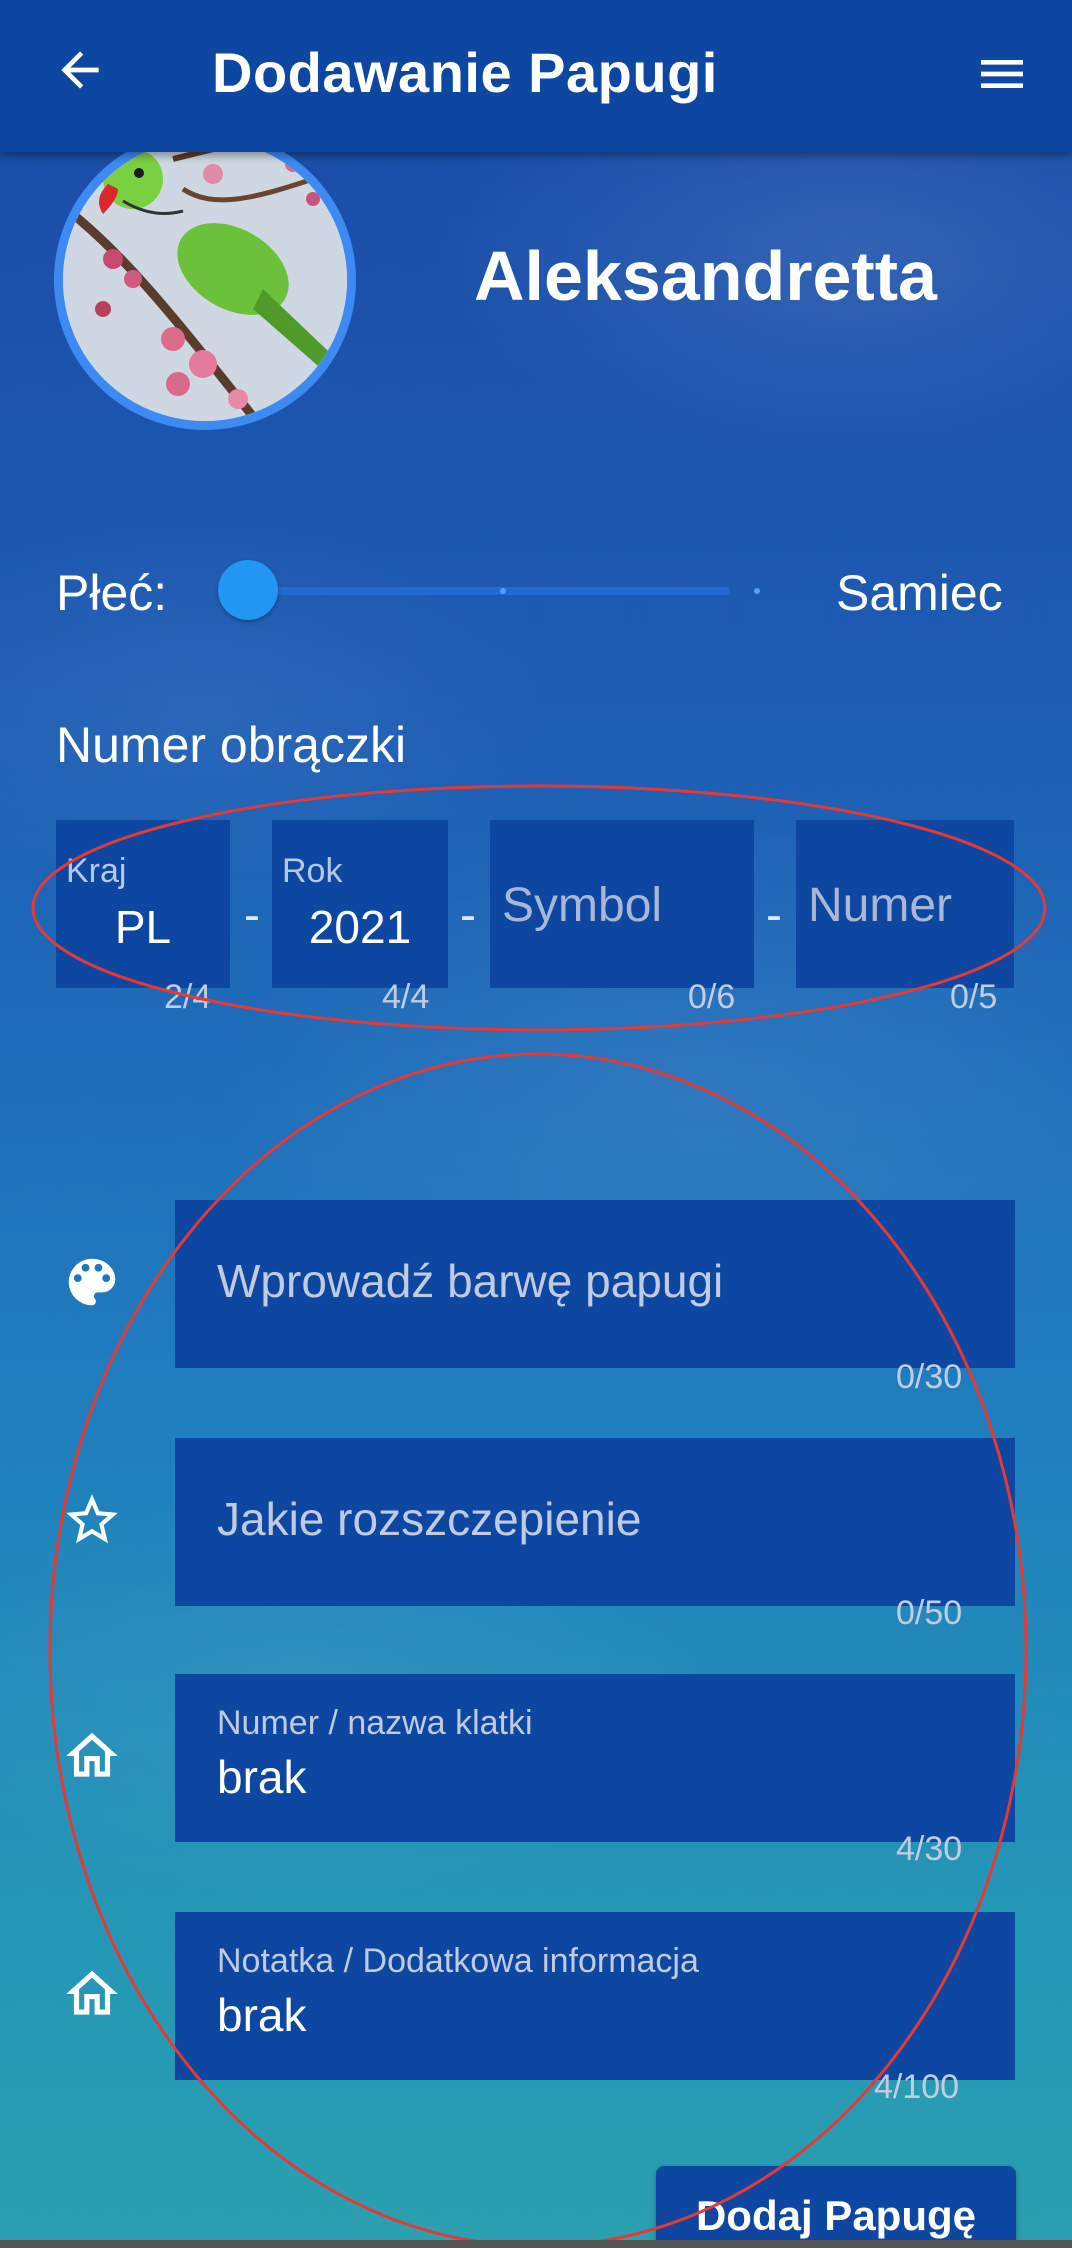 This screenshot has width=1072, height=2248. I want to click on ring-symbol-placeholder: Symbol, so click(582, 905).